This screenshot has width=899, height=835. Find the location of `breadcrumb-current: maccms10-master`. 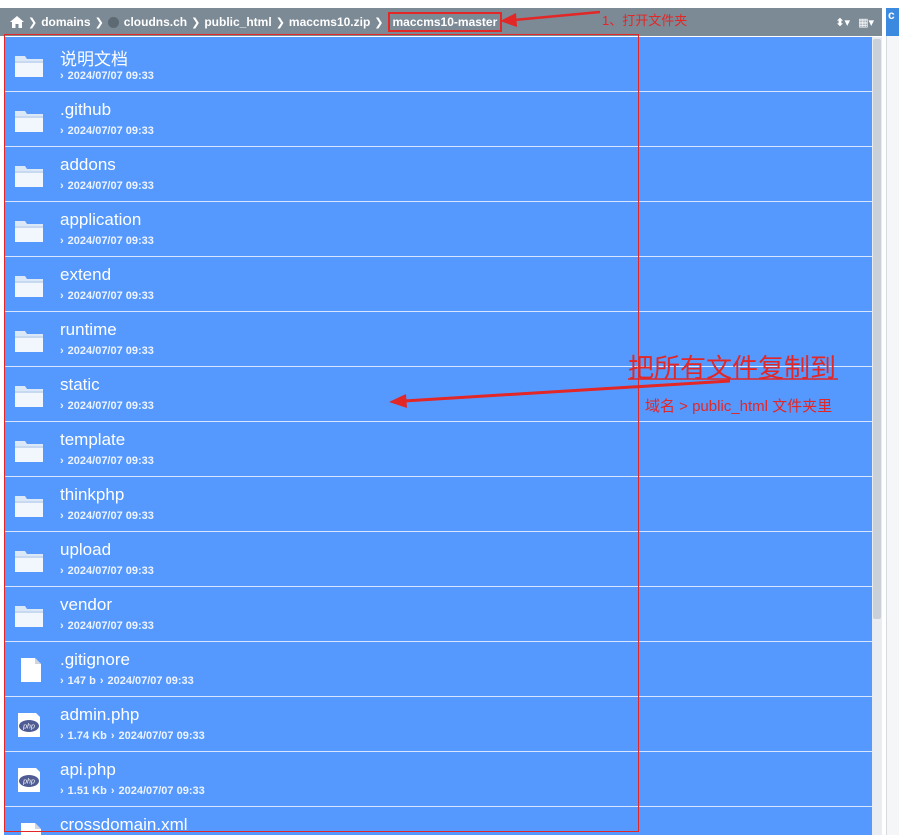

breadcrumb-current: maccms10-master is located at coordinates (445, 22).